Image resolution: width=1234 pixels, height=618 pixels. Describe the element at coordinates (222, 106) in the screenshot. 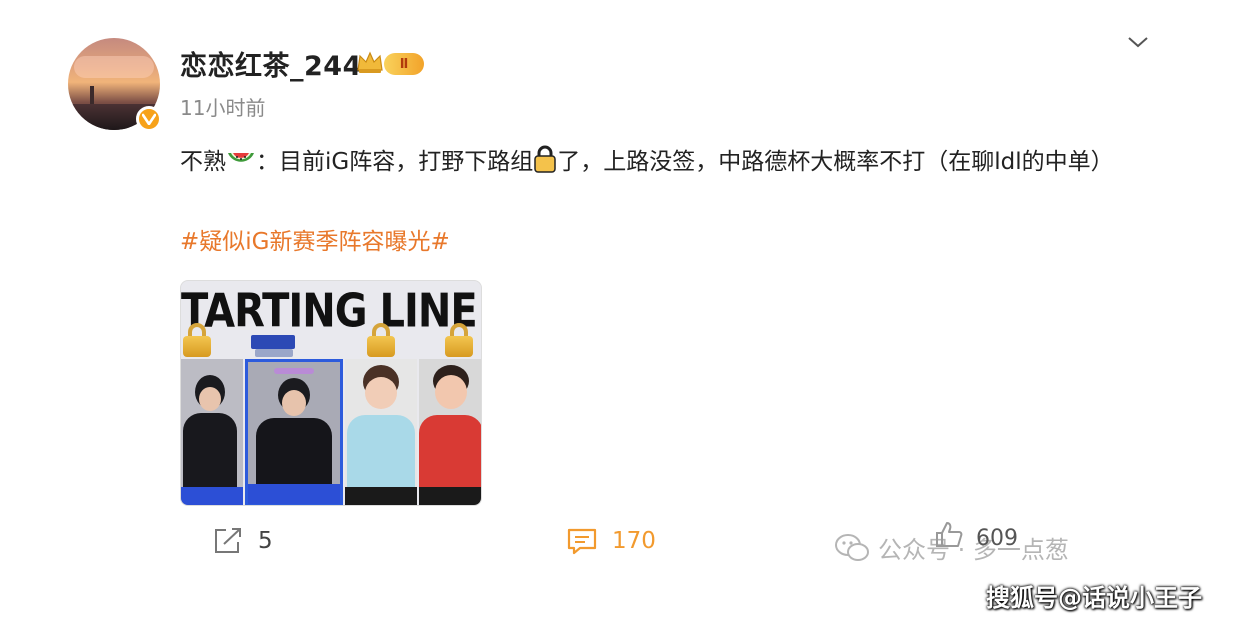

I see `post-time: 11小时前` at that location.